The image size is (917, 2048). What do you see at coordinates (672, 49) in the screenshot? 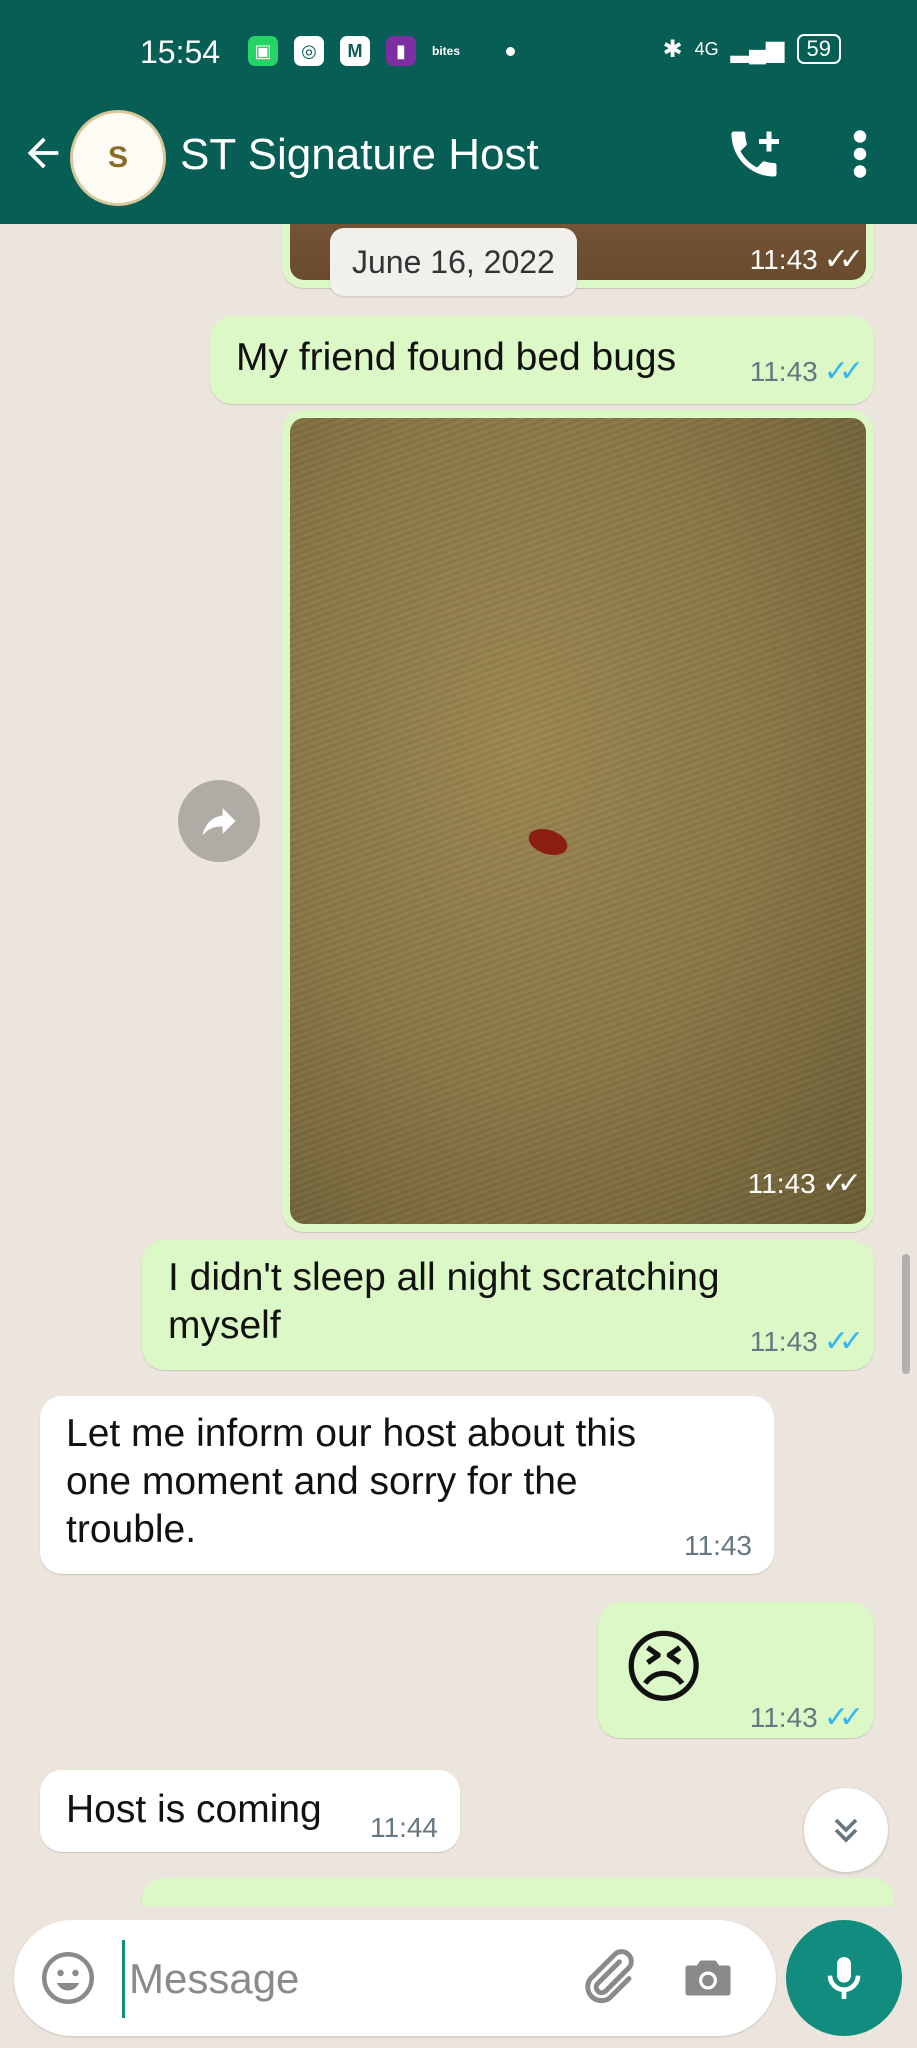
I see `bluetooth-icon: ✱` at bounding box center [672, 49].